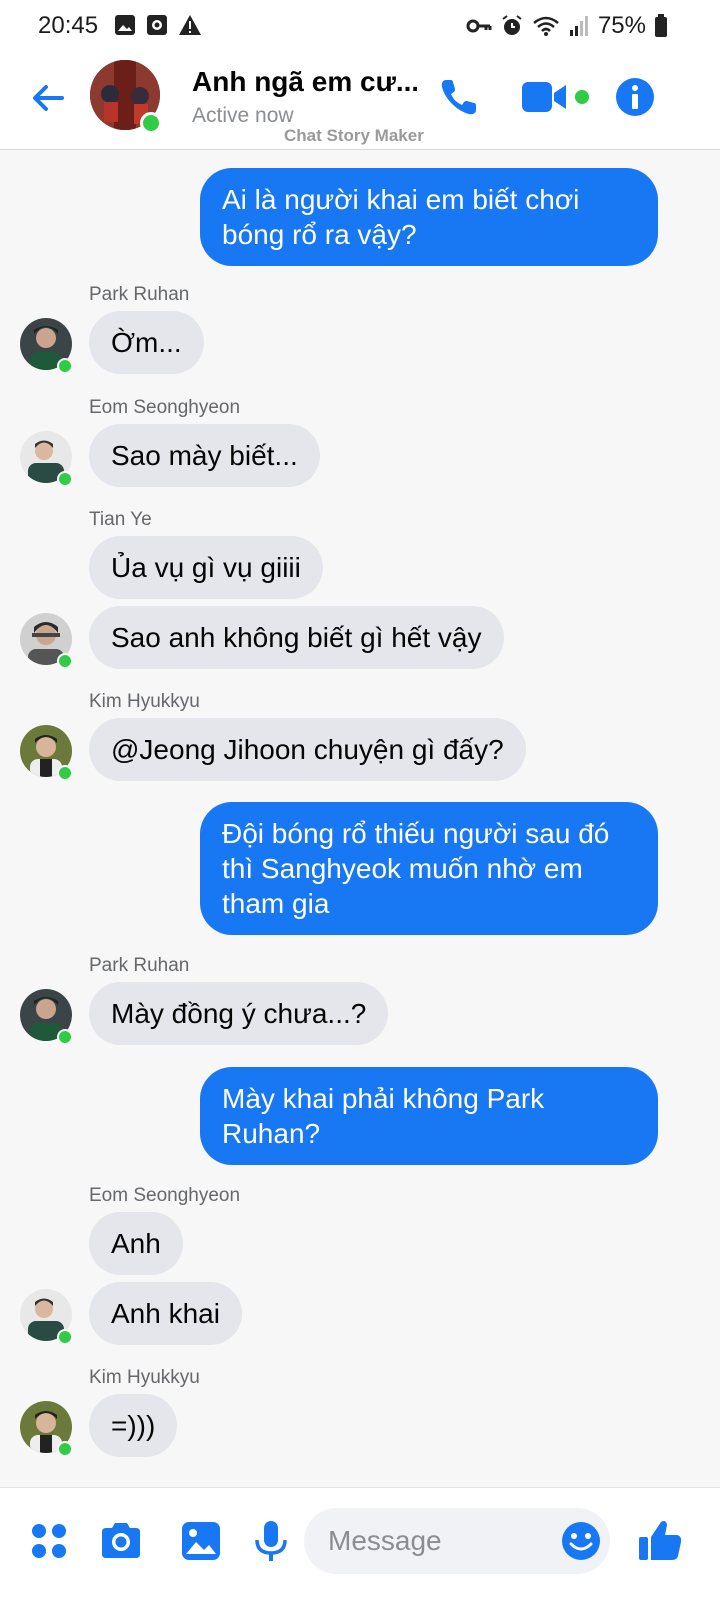 The image size is (720, 1600). What do you see at coordinates (360, 26) in the screenshot?
I see `status-bar: 20:45 75%` at bounding box center [360, 26].